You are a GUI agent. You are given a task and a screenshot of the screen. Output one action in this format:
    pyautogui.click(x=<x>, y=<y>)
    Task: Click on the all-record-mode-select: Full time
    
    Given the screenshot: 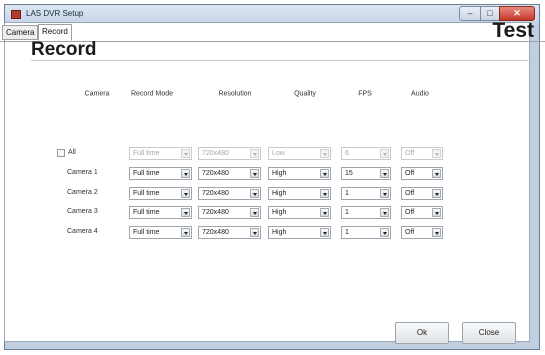 What is the action you would take?
    pyautogui.click(x=160, y=153)
    